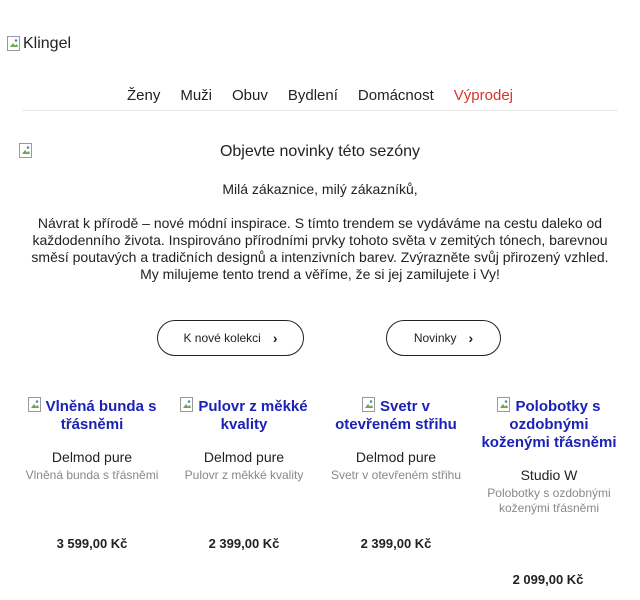 The width and height of the screenshot is (640, 600). Describe the element at coordinates (143, 95) in the screenshot. I see `nav-item-zeny: Ženy` at that location.